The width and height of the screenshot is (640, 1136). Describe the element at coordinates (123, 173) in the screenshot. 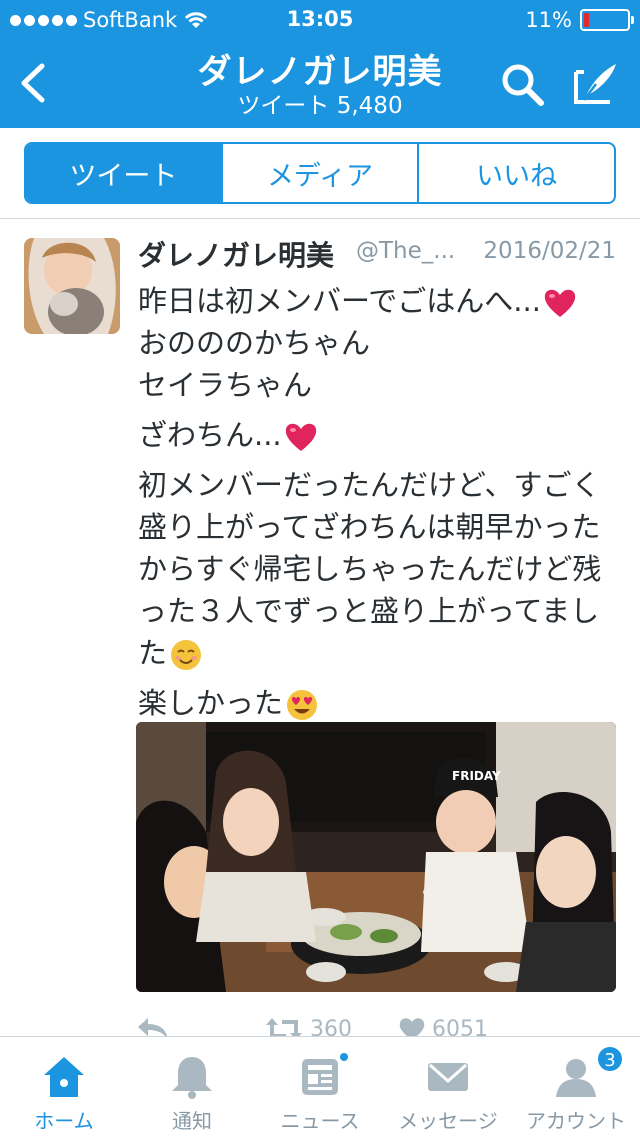

I see `tab-tweets: ツイート` at that location.